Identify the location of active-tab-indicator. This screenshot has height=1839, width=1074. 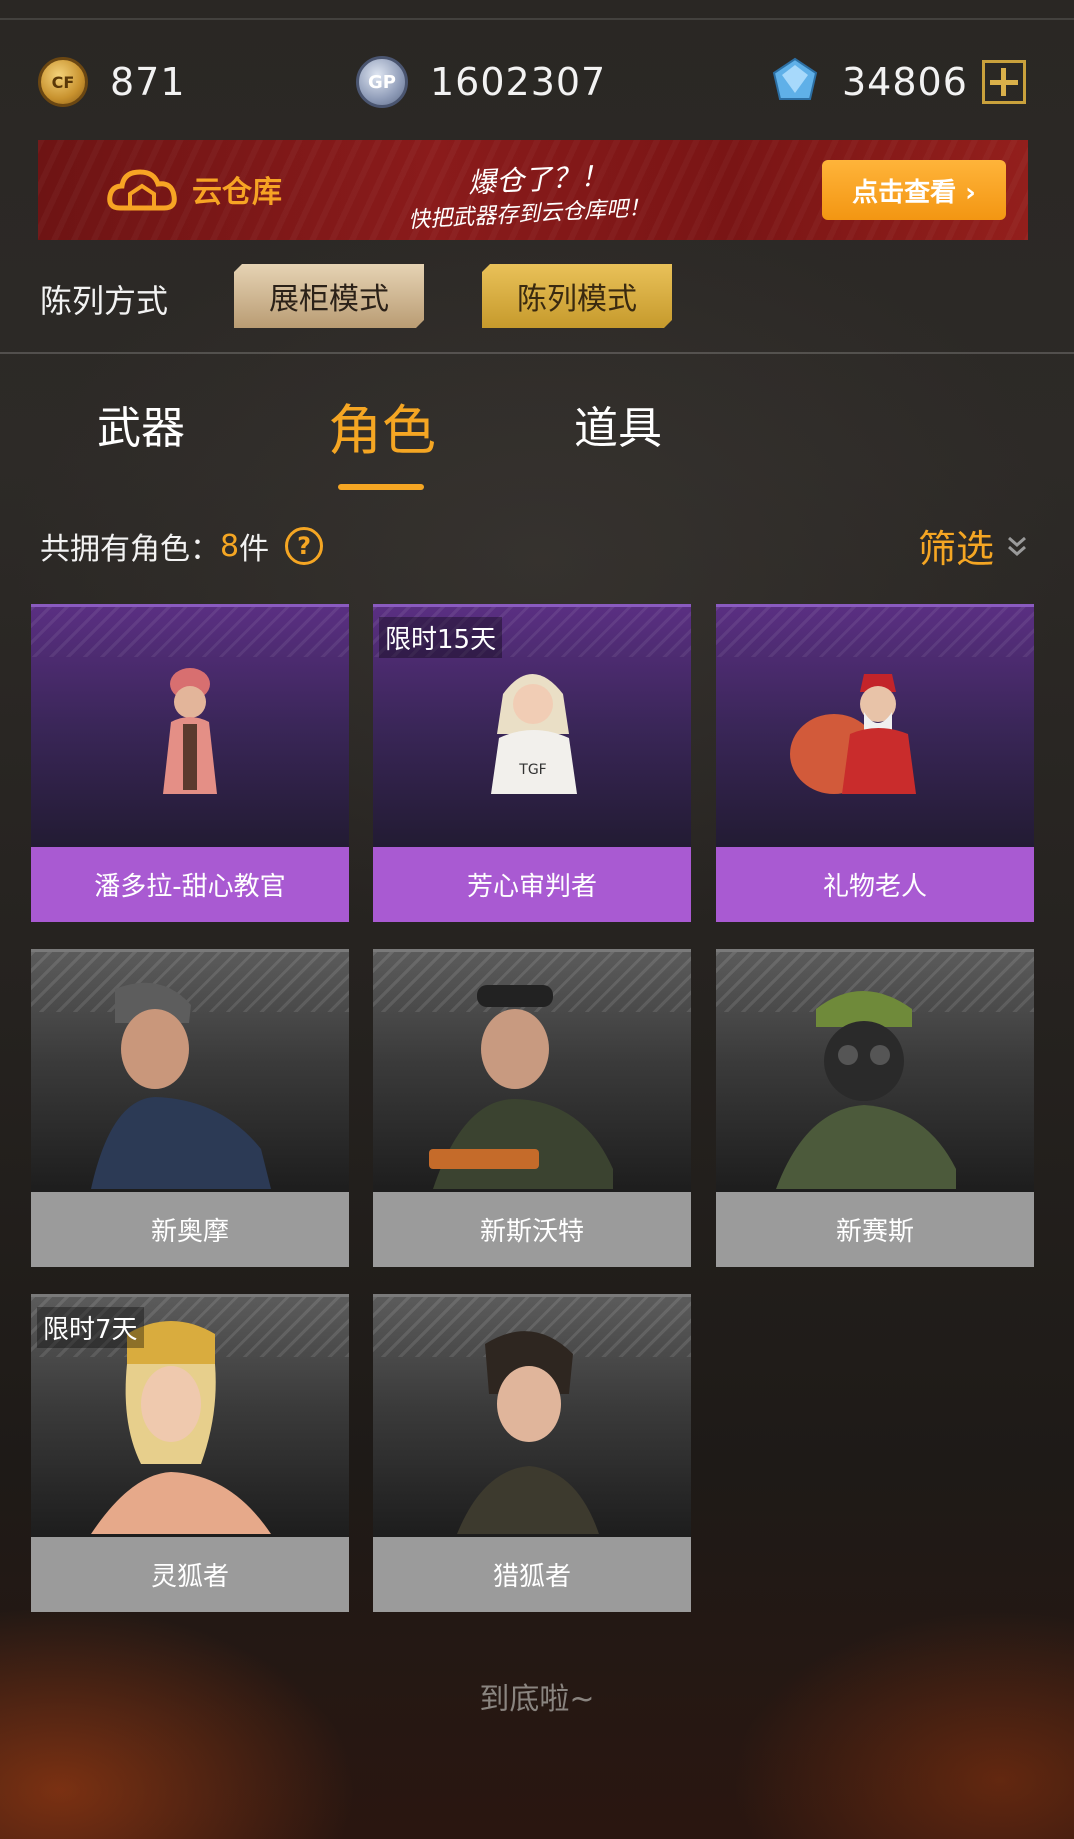
(381, 487).